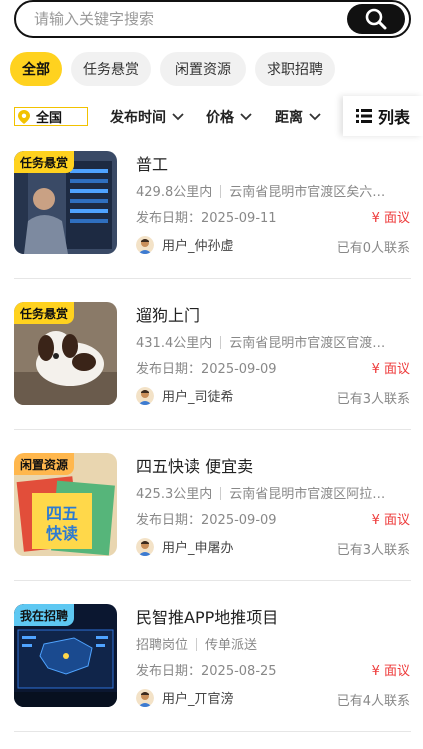  Describe the element at coordinates (220, 118) in the screenshot. I see `price-filter-label: 价格` at that location.